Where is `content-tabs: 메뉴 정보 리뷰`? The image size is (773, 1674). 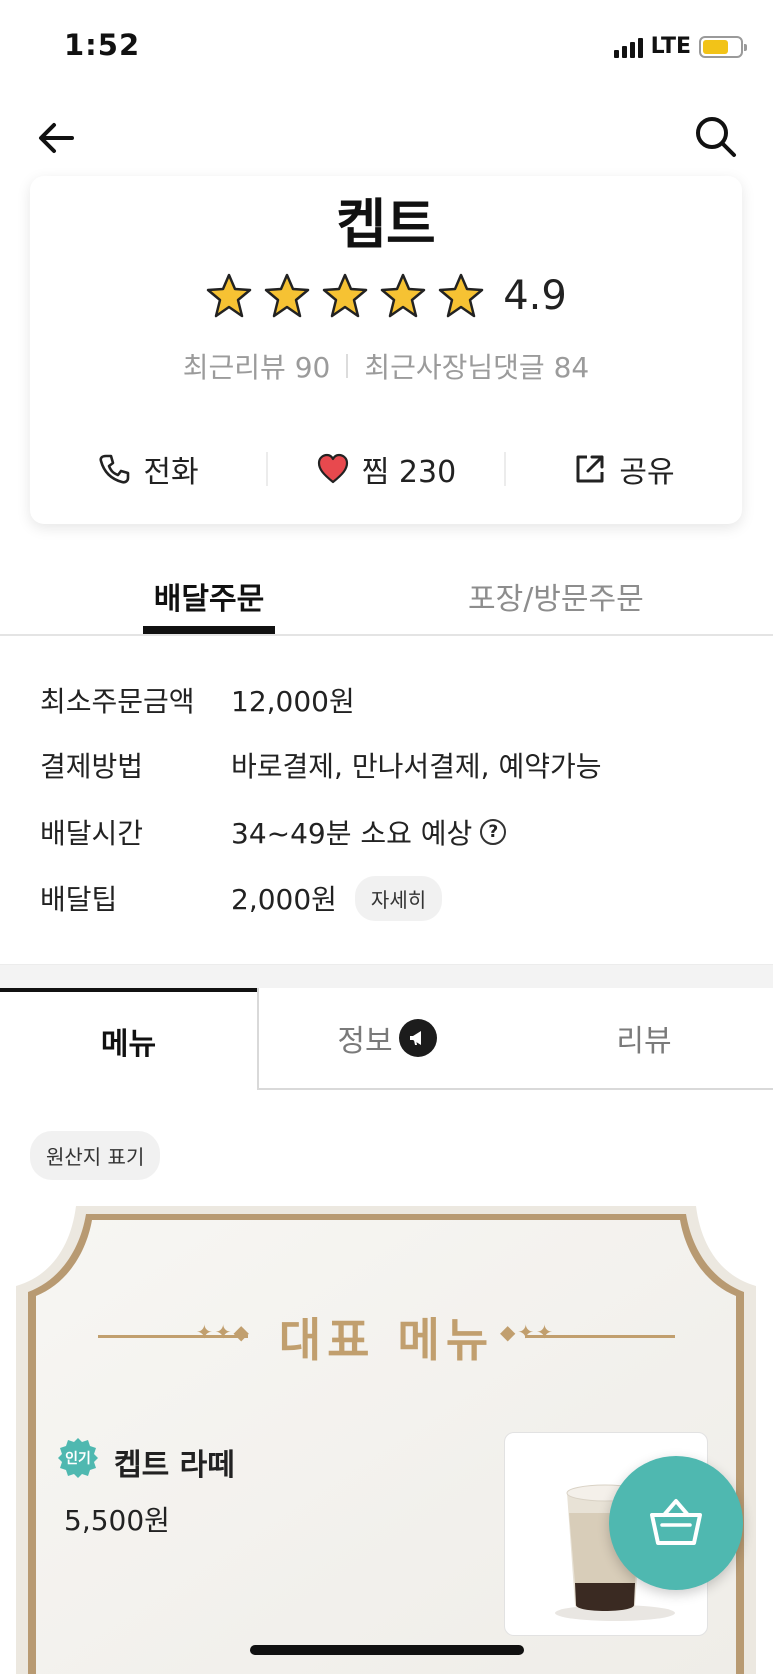
content-tabs: 메뉴 정보 리뷰 is located at coordinates (386, 1039).